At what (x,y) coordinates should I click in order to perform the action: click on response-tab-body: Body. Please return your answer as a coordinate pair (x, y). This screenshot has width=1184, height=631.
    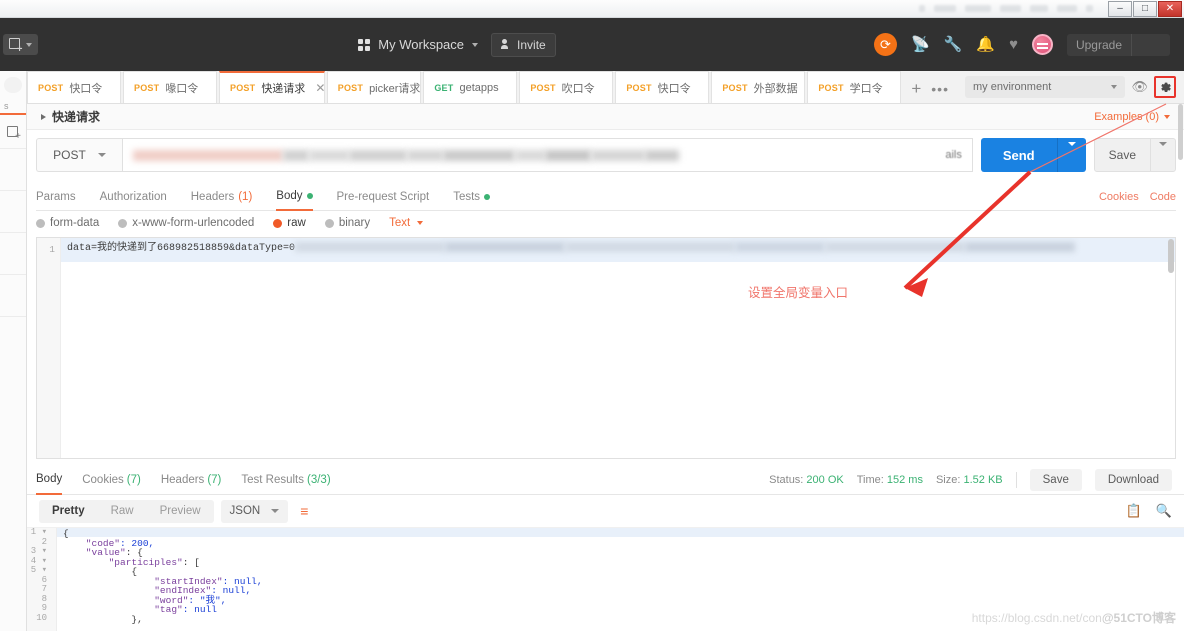
    Looking at the image, I should click on (49, 480).